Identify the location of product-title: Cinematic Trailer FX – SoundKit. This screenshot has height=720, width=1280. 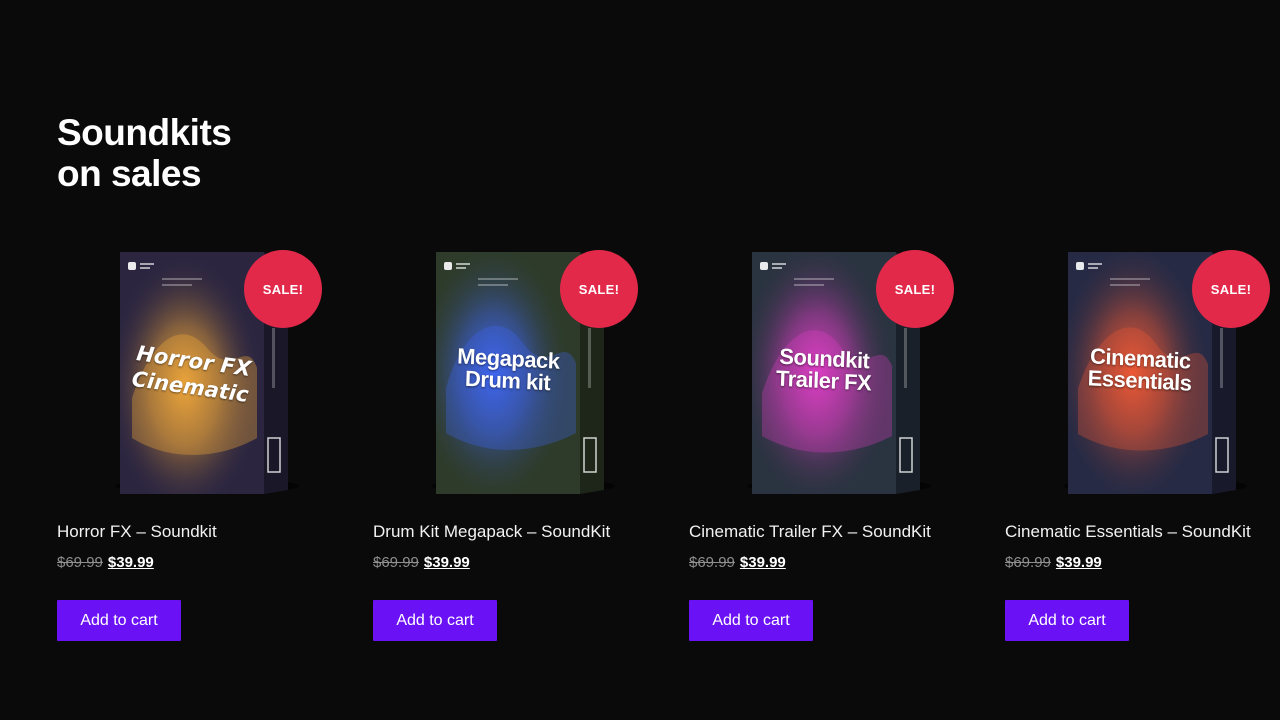
(810, 532).